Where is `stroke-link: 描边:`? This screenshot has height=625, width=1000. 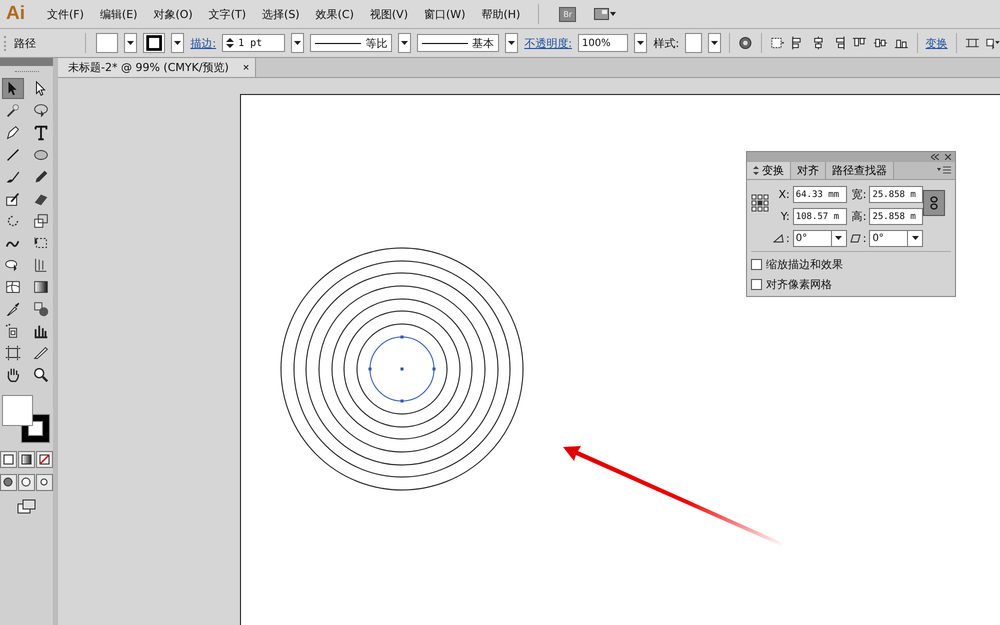 stroke-link: 描边: is located at coordinates (203, 43).